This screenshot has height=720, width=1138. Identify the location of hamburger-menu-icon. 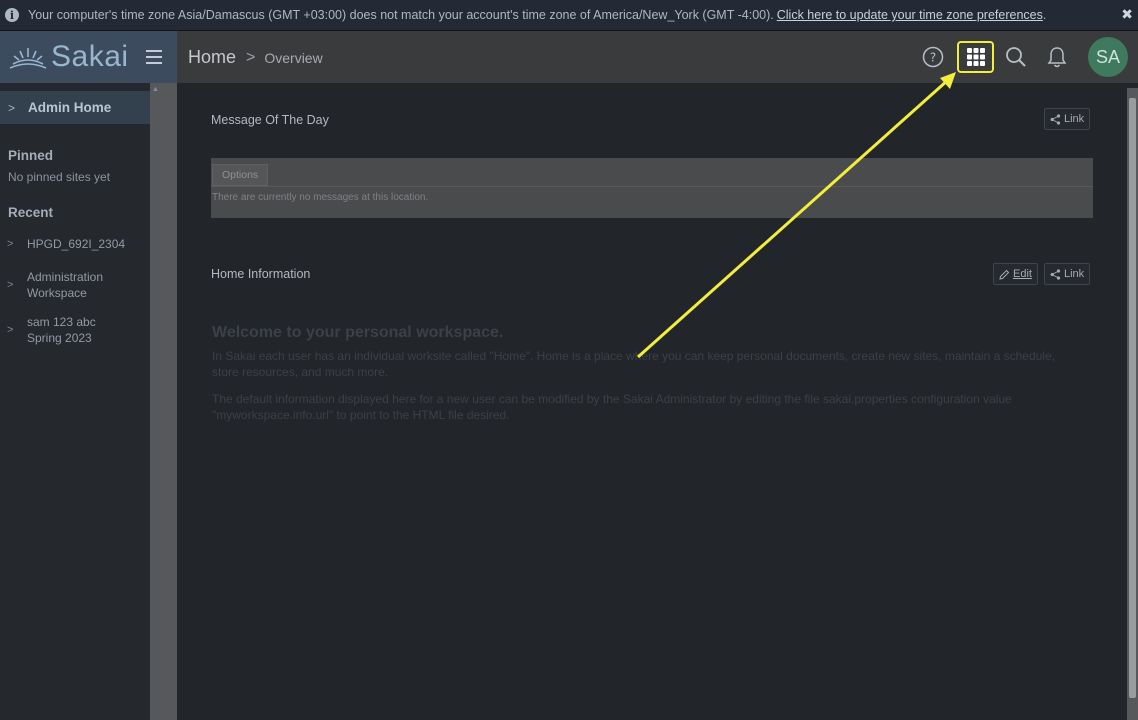
(154, 57).